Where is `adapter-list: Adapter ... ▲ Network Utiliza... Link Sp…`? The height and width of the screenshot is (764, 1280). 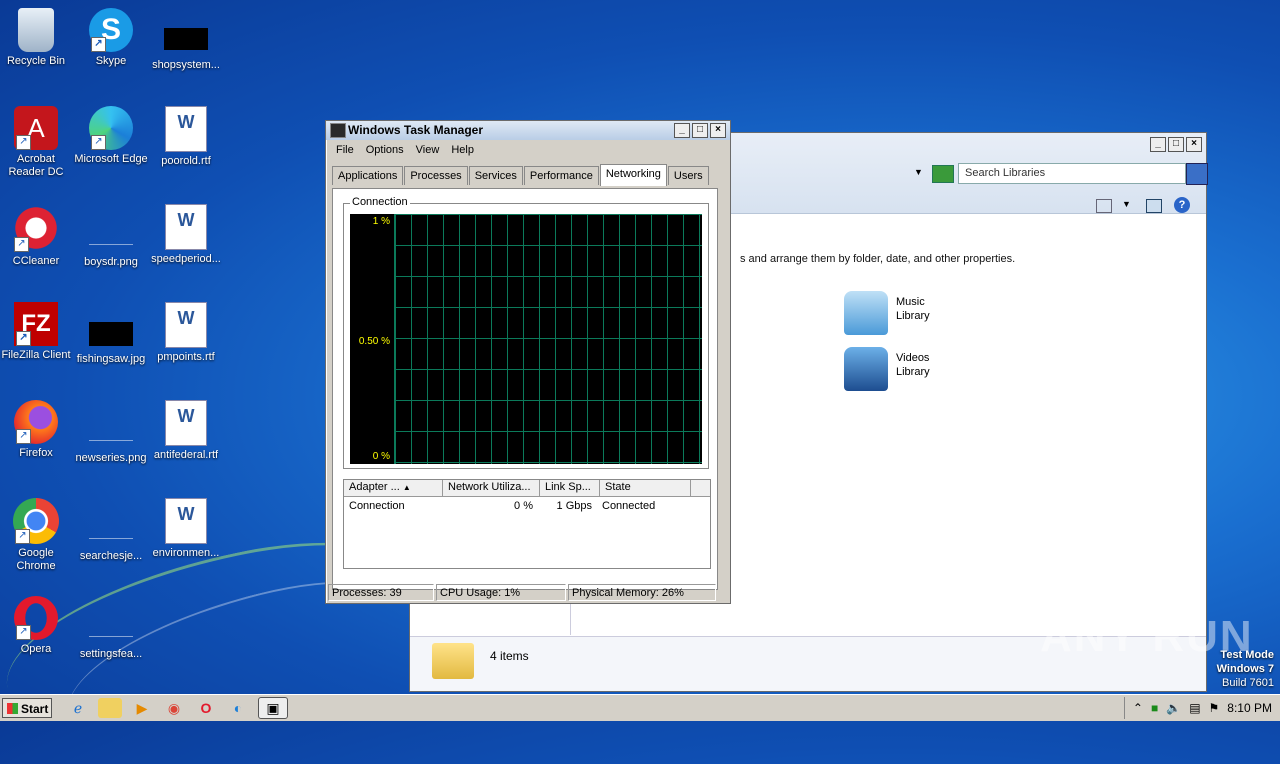 adapter-list: Adapter ... ▲ Network Utiliza... Link Sp… is located at coordinates (527, 524).